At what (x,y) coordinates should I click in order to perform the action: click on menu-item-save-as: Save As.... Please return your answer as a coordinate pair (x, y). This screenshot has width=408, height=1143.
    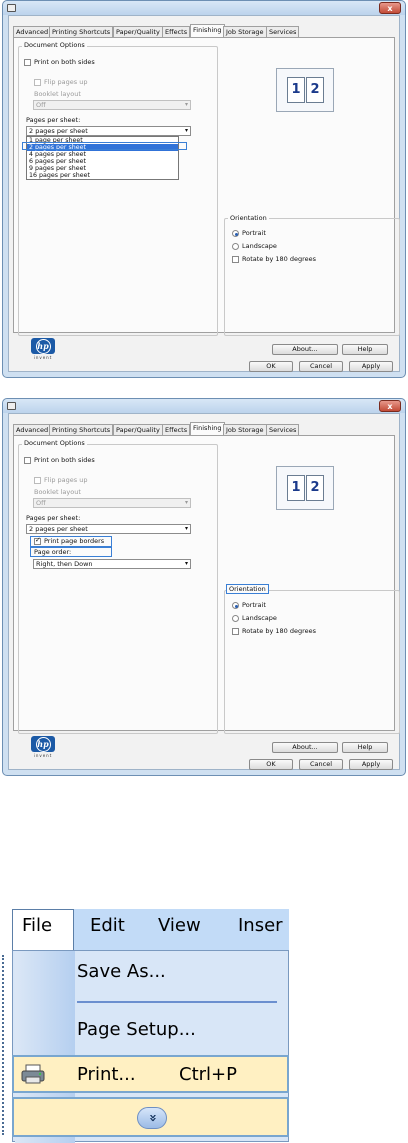
    Looking at the image, I should click on (121, 971).